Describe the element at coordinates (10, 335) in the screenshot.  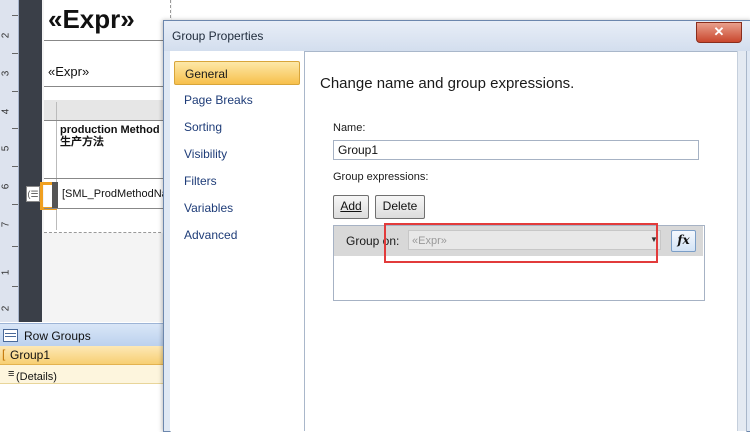
I see `row-groups-icon` at that location.